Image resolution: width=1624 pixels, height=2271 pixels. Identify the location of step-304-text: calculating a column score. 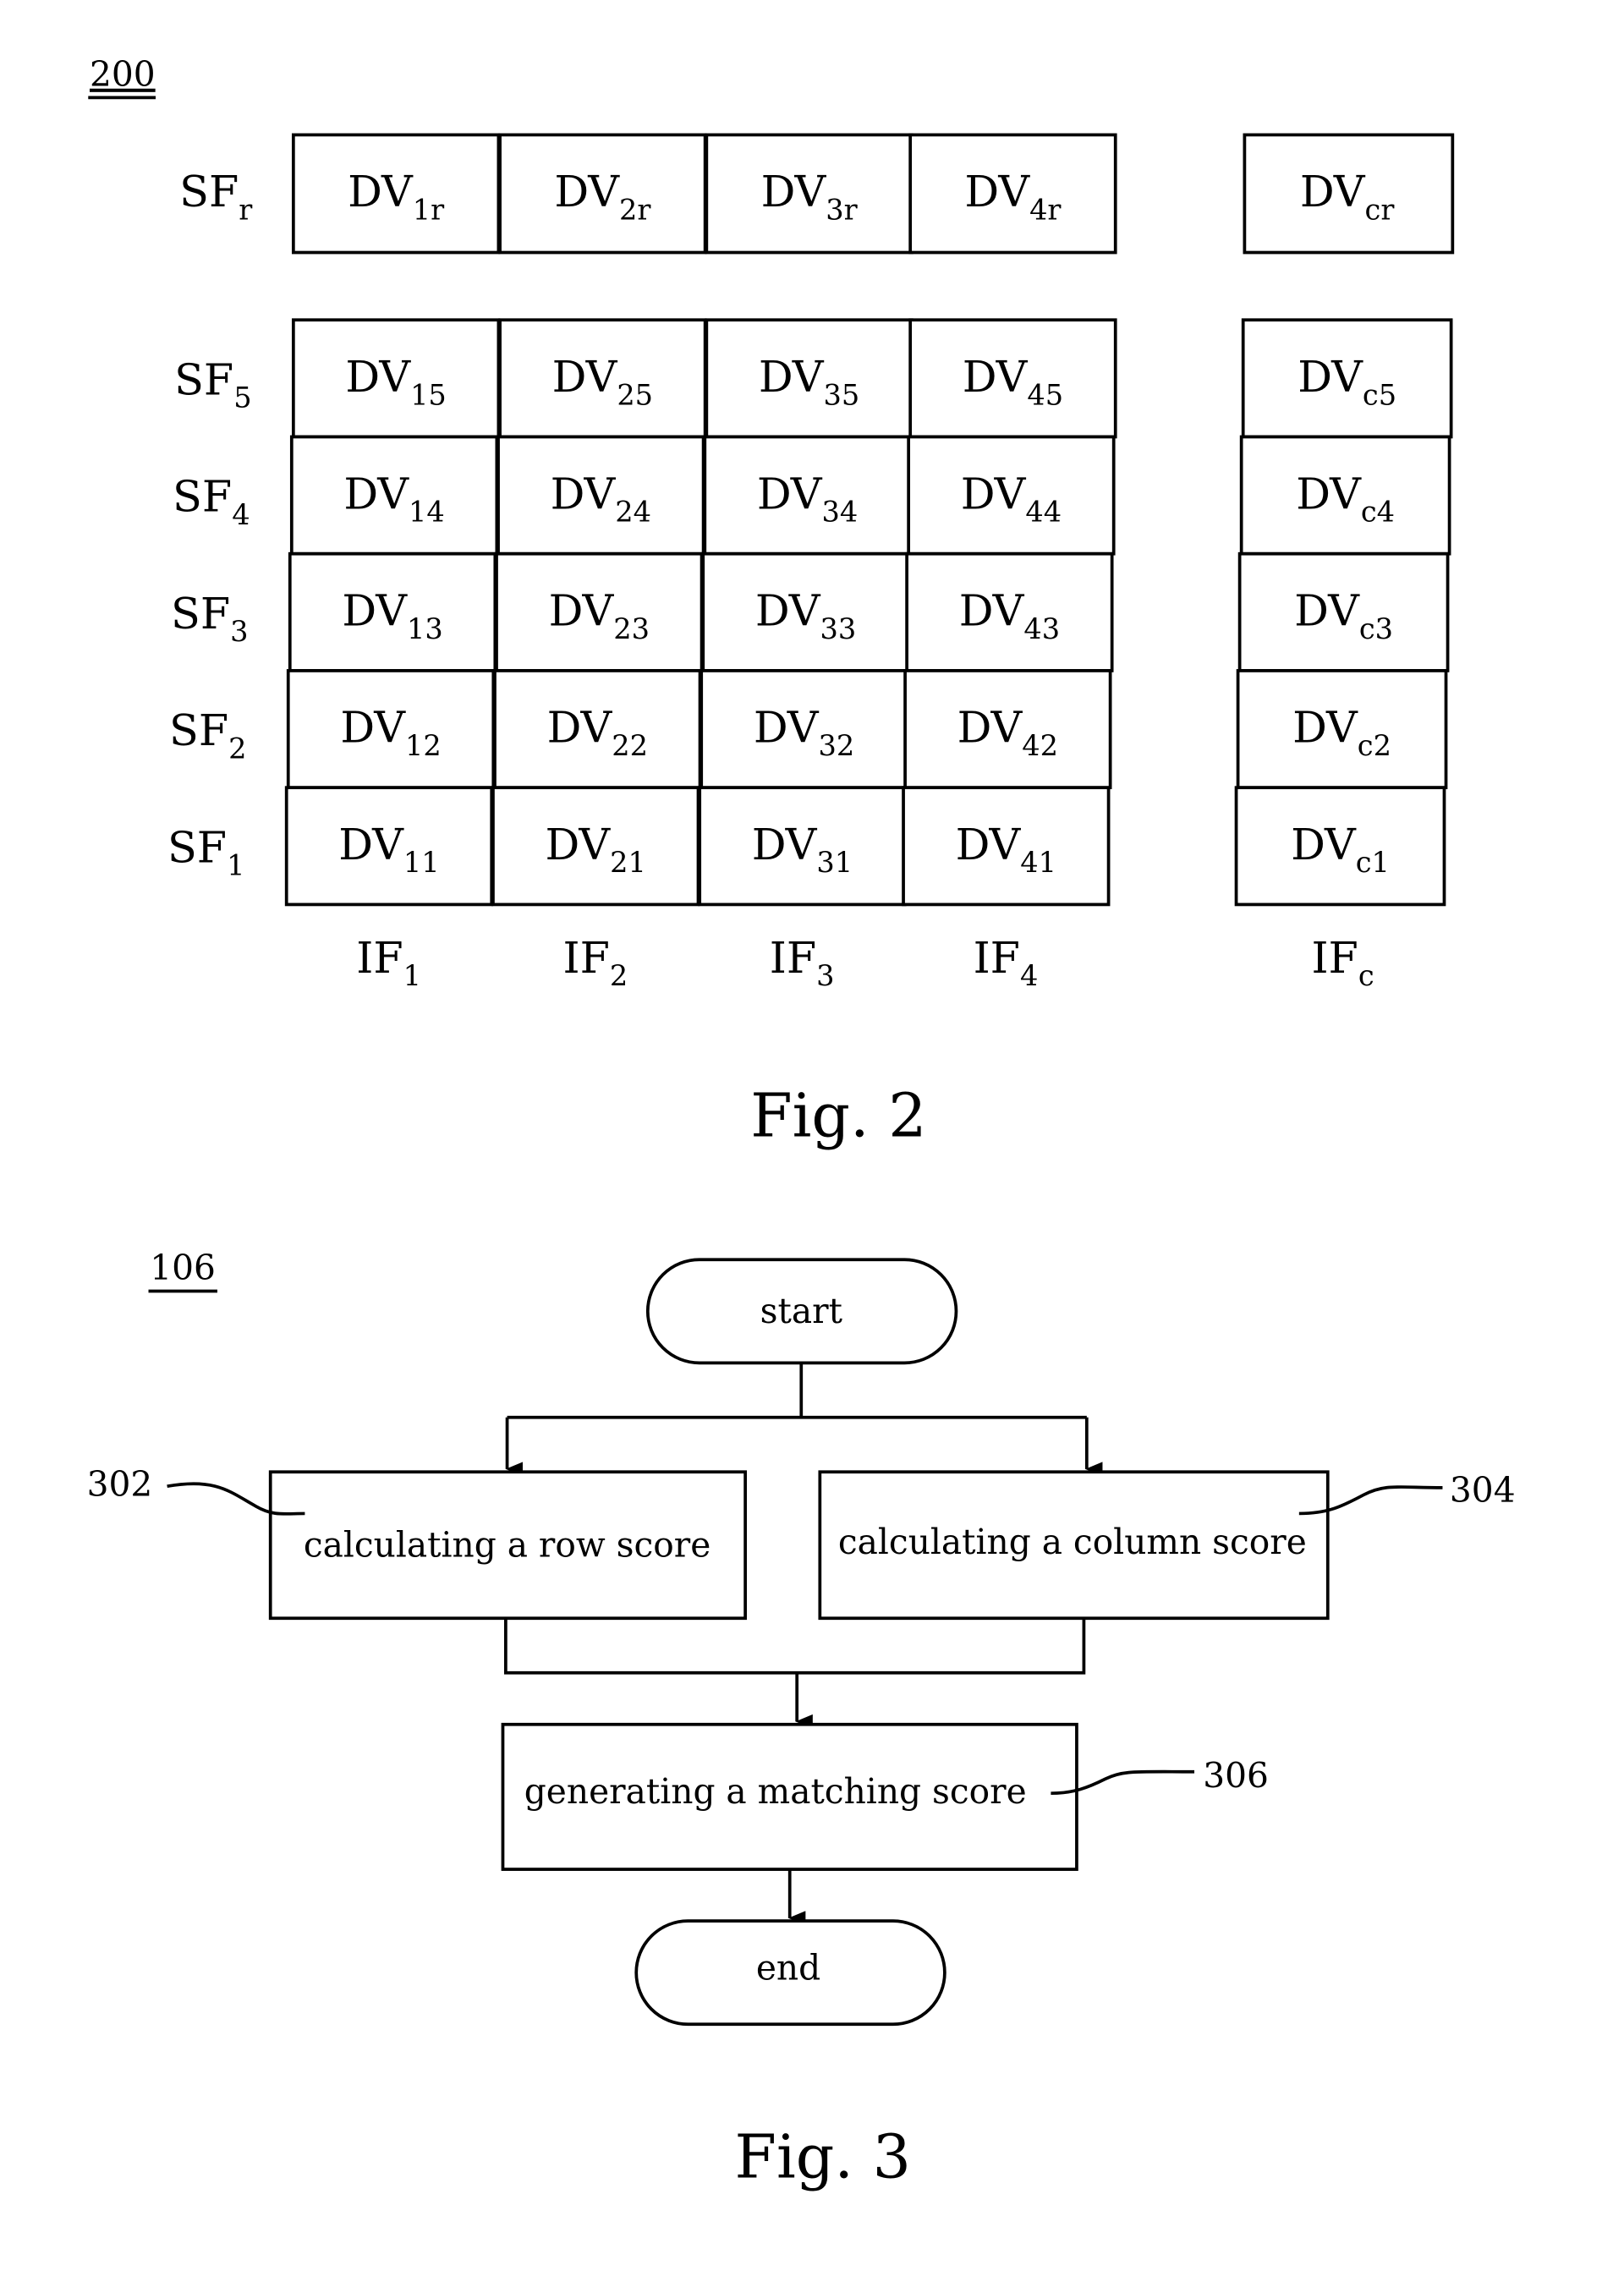
(1072, 1542).